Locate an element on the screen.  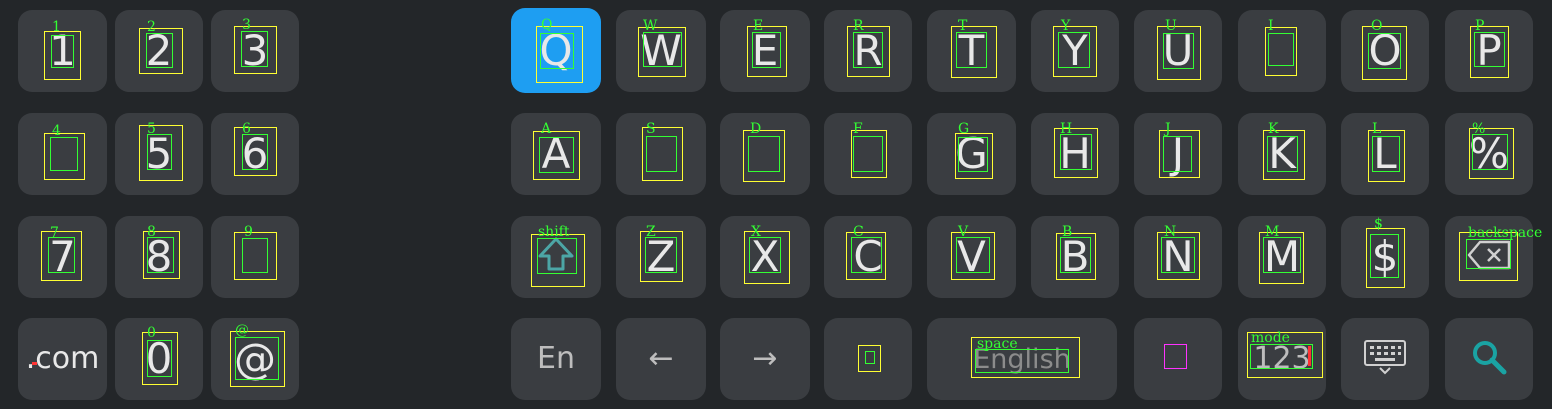
key-label: L is located at coordinates (1385, 153).